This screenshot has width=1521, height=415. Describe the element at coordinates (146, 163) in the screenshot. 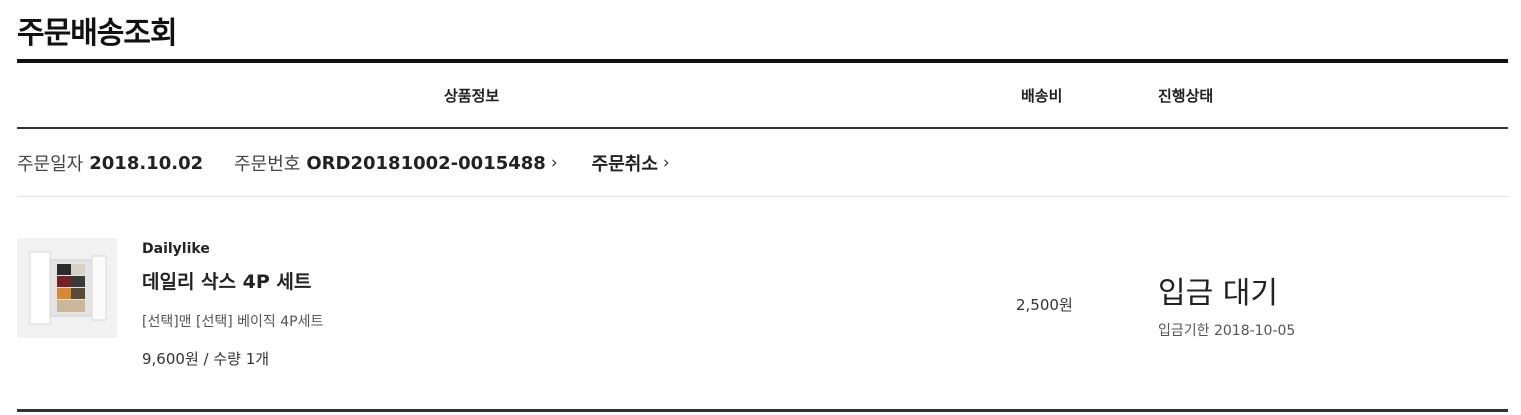

I see `order-date-value: 2018.10.02` at that location.